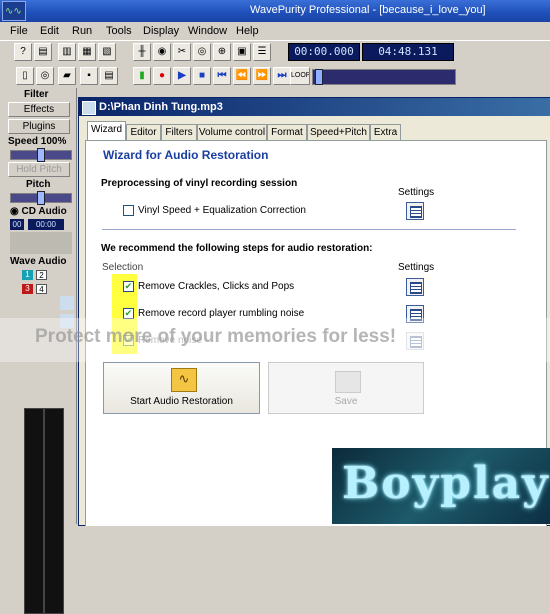 This screenshot has height=614, width=550. Describe the element at coordinates (216, 286) in the screenshot. I see `remove-crackles-label: Remove Crackles, Clicks and Pops` at that location.